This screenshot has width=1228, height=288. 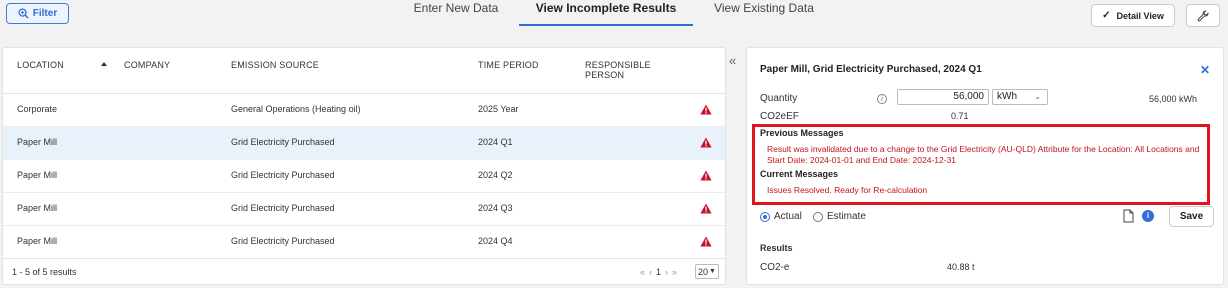 I want to click on filter-label: Filter, so click(x=45, y=13).